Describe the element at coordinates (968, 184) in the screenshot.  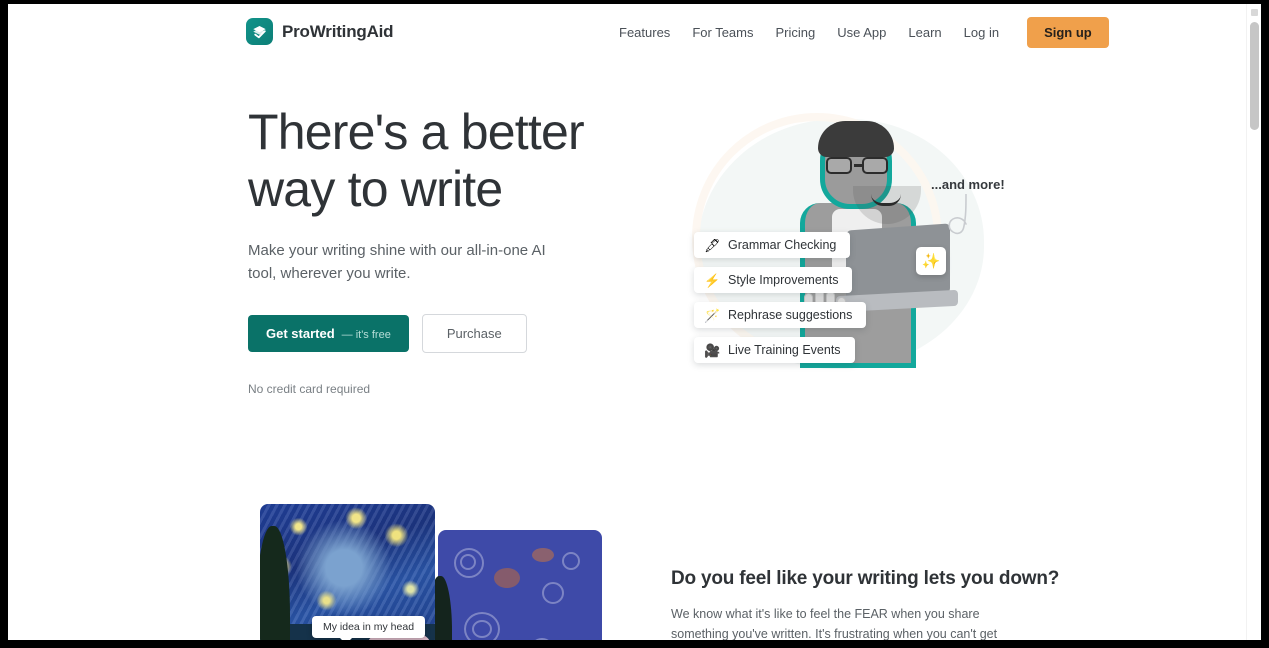
I see `and-more-annotation: ...and more!` at that location.